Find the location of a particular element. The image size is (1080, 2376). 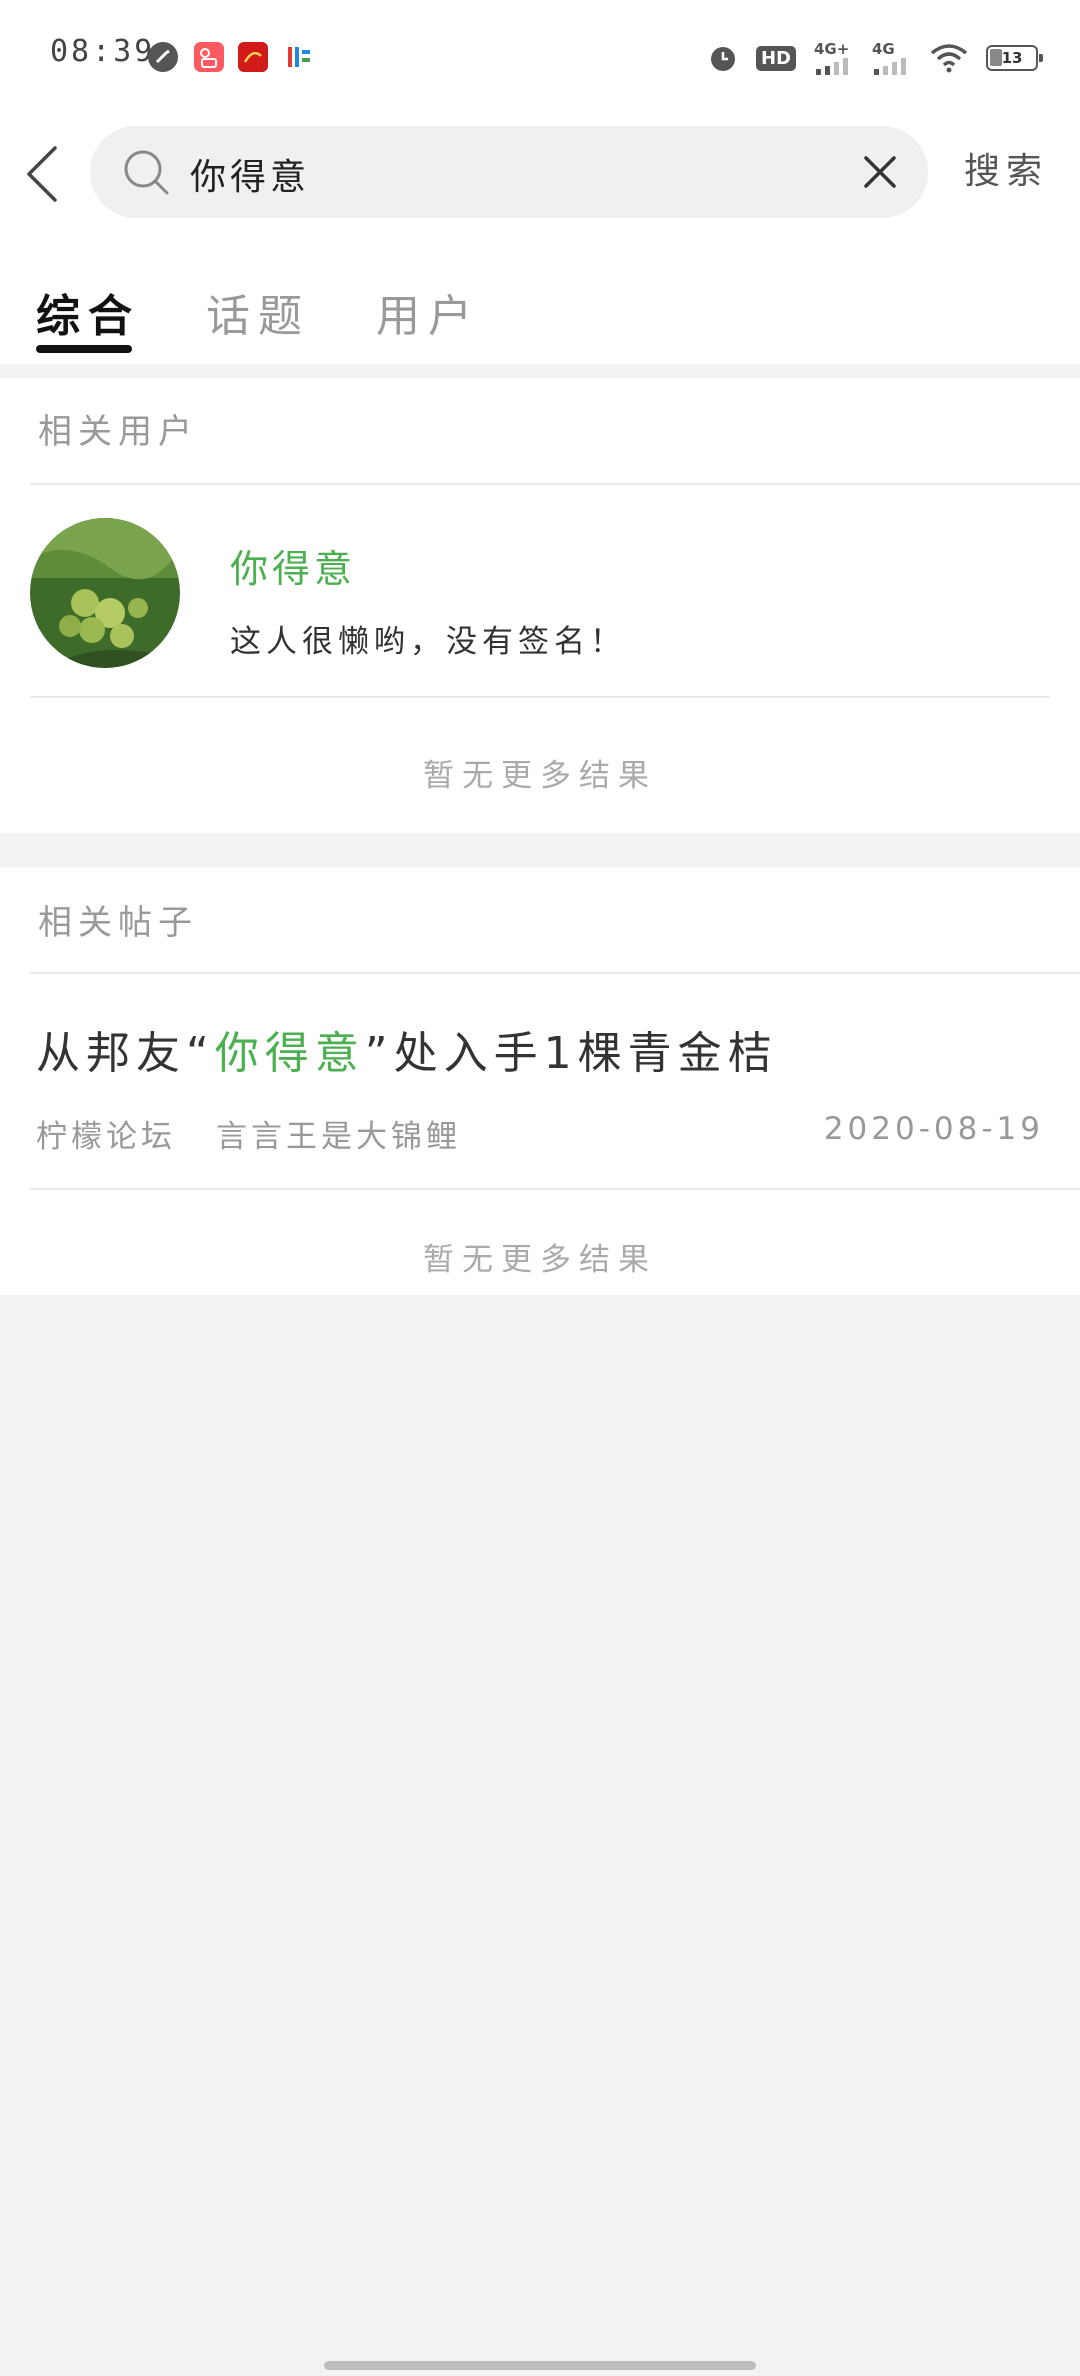

net1-label: 4G+ is located at coordinates (832, 48).